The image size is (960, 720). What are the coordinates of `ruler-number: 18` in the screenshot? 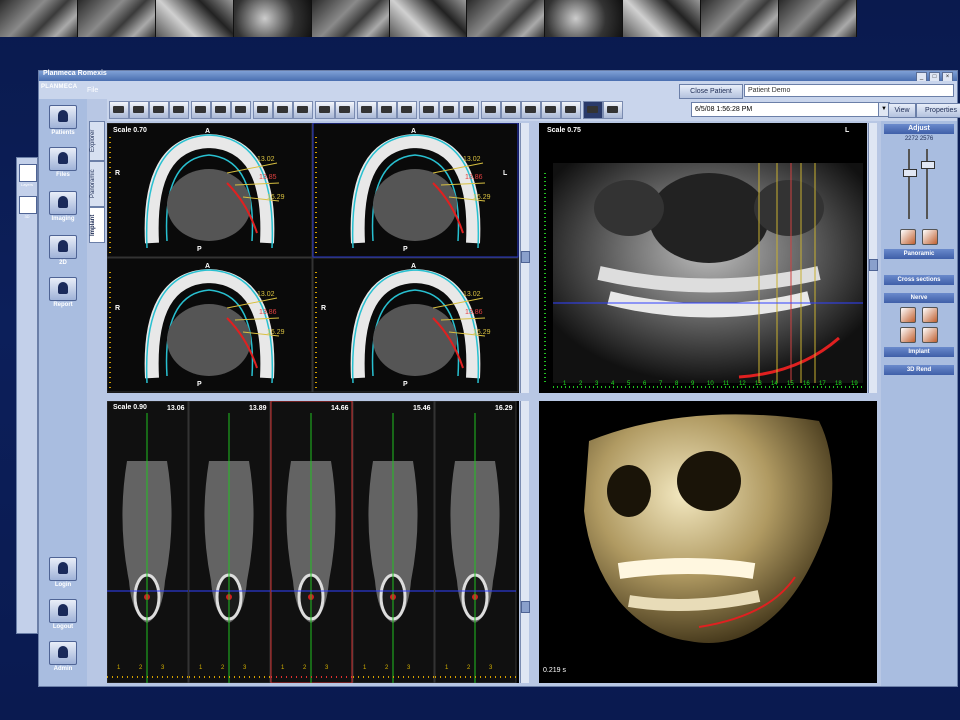 It's located at (838, 384).